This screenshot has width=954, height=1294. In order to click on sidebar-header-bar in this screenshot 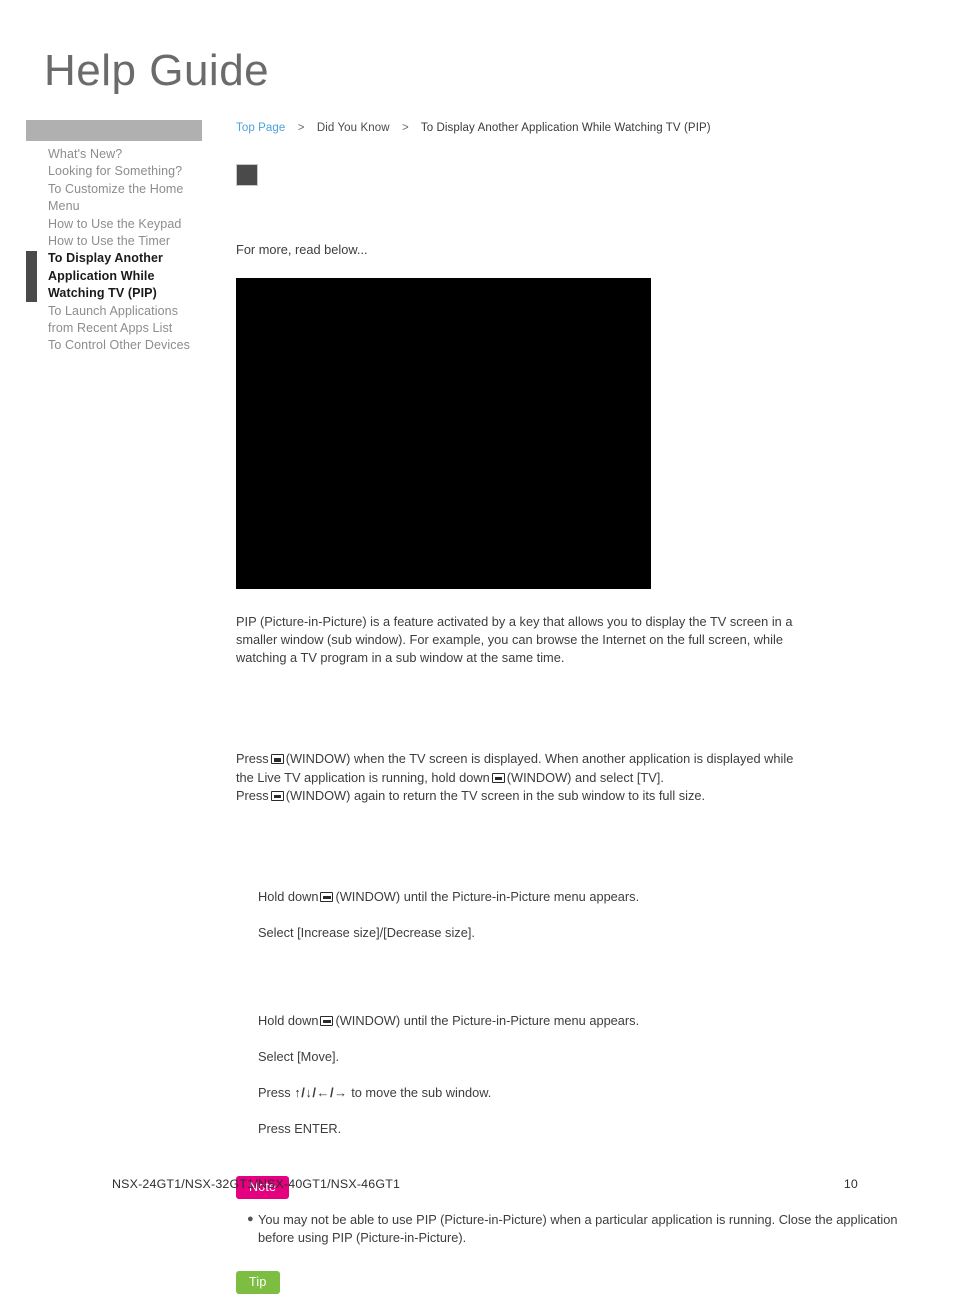, I will do `click(114, 130)`.